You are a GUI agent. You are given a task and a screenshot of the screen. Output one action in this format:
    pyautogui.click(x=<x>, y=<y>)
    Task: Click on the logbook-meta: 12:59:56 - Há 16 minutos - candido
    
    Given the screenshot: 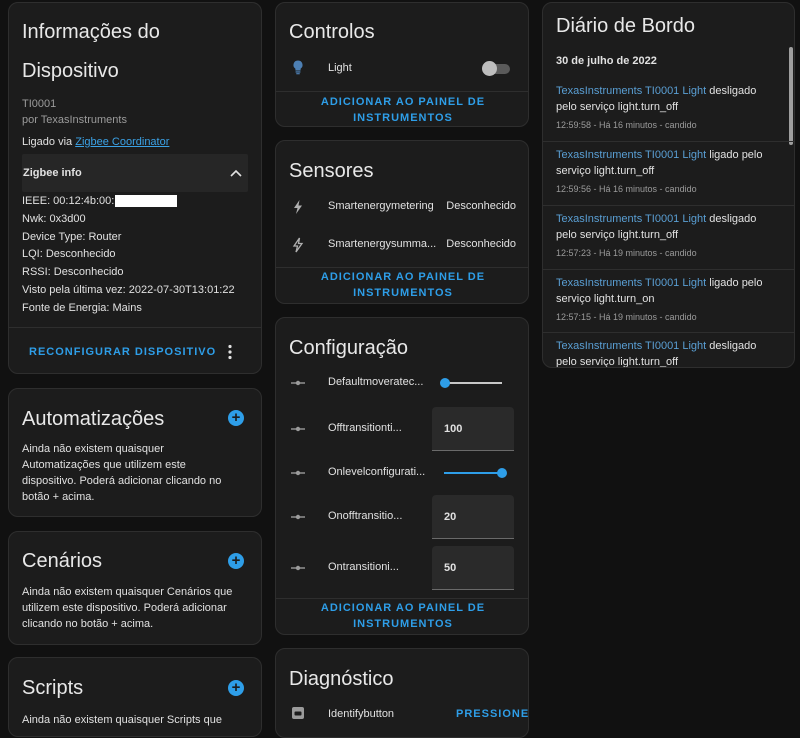 What is the action you would take?
    pyautogui.click(x=626, y=189)
    